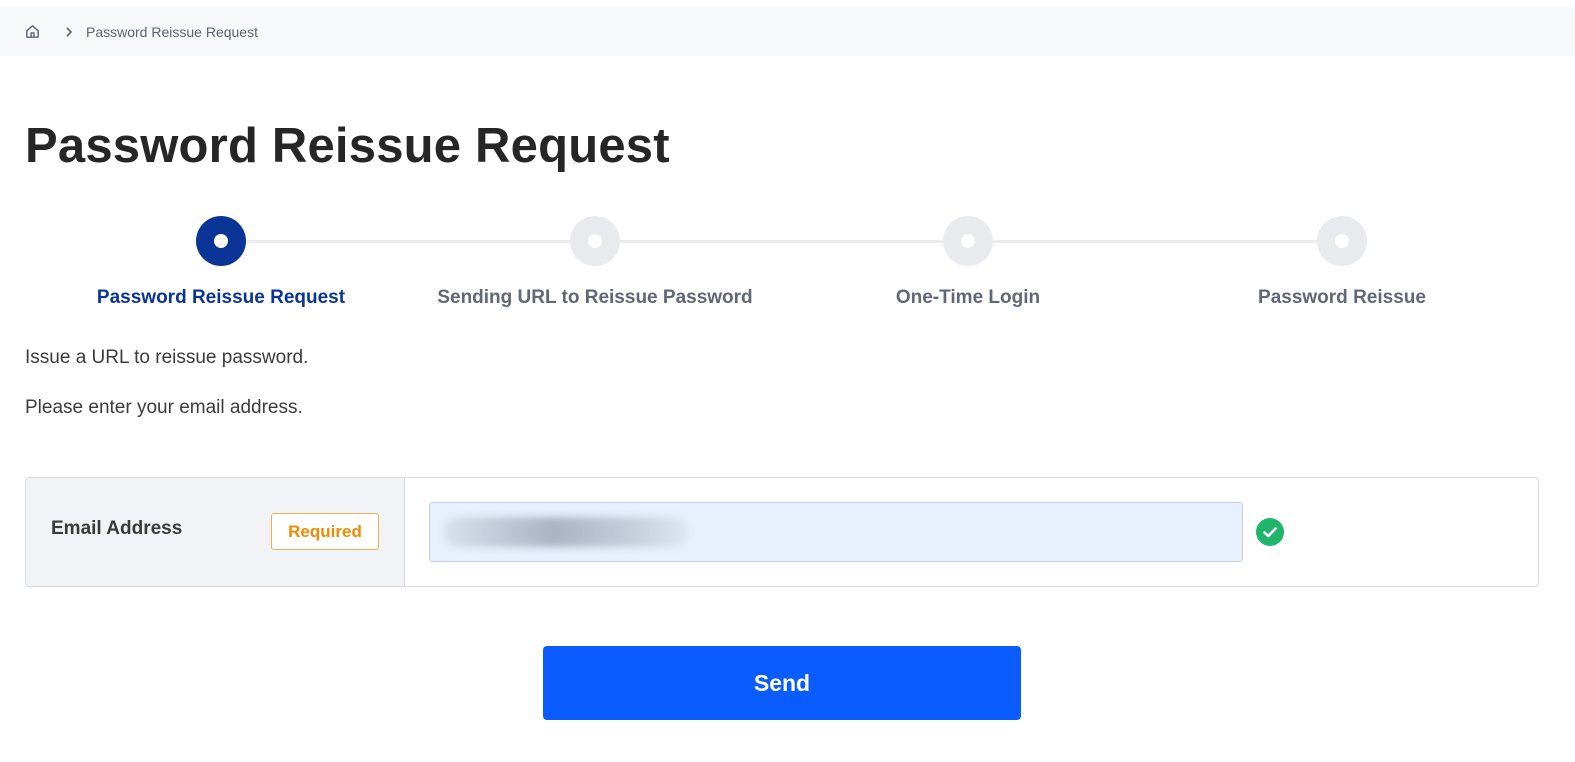  I want to click on chevron-right-icon, so click(69, 32).